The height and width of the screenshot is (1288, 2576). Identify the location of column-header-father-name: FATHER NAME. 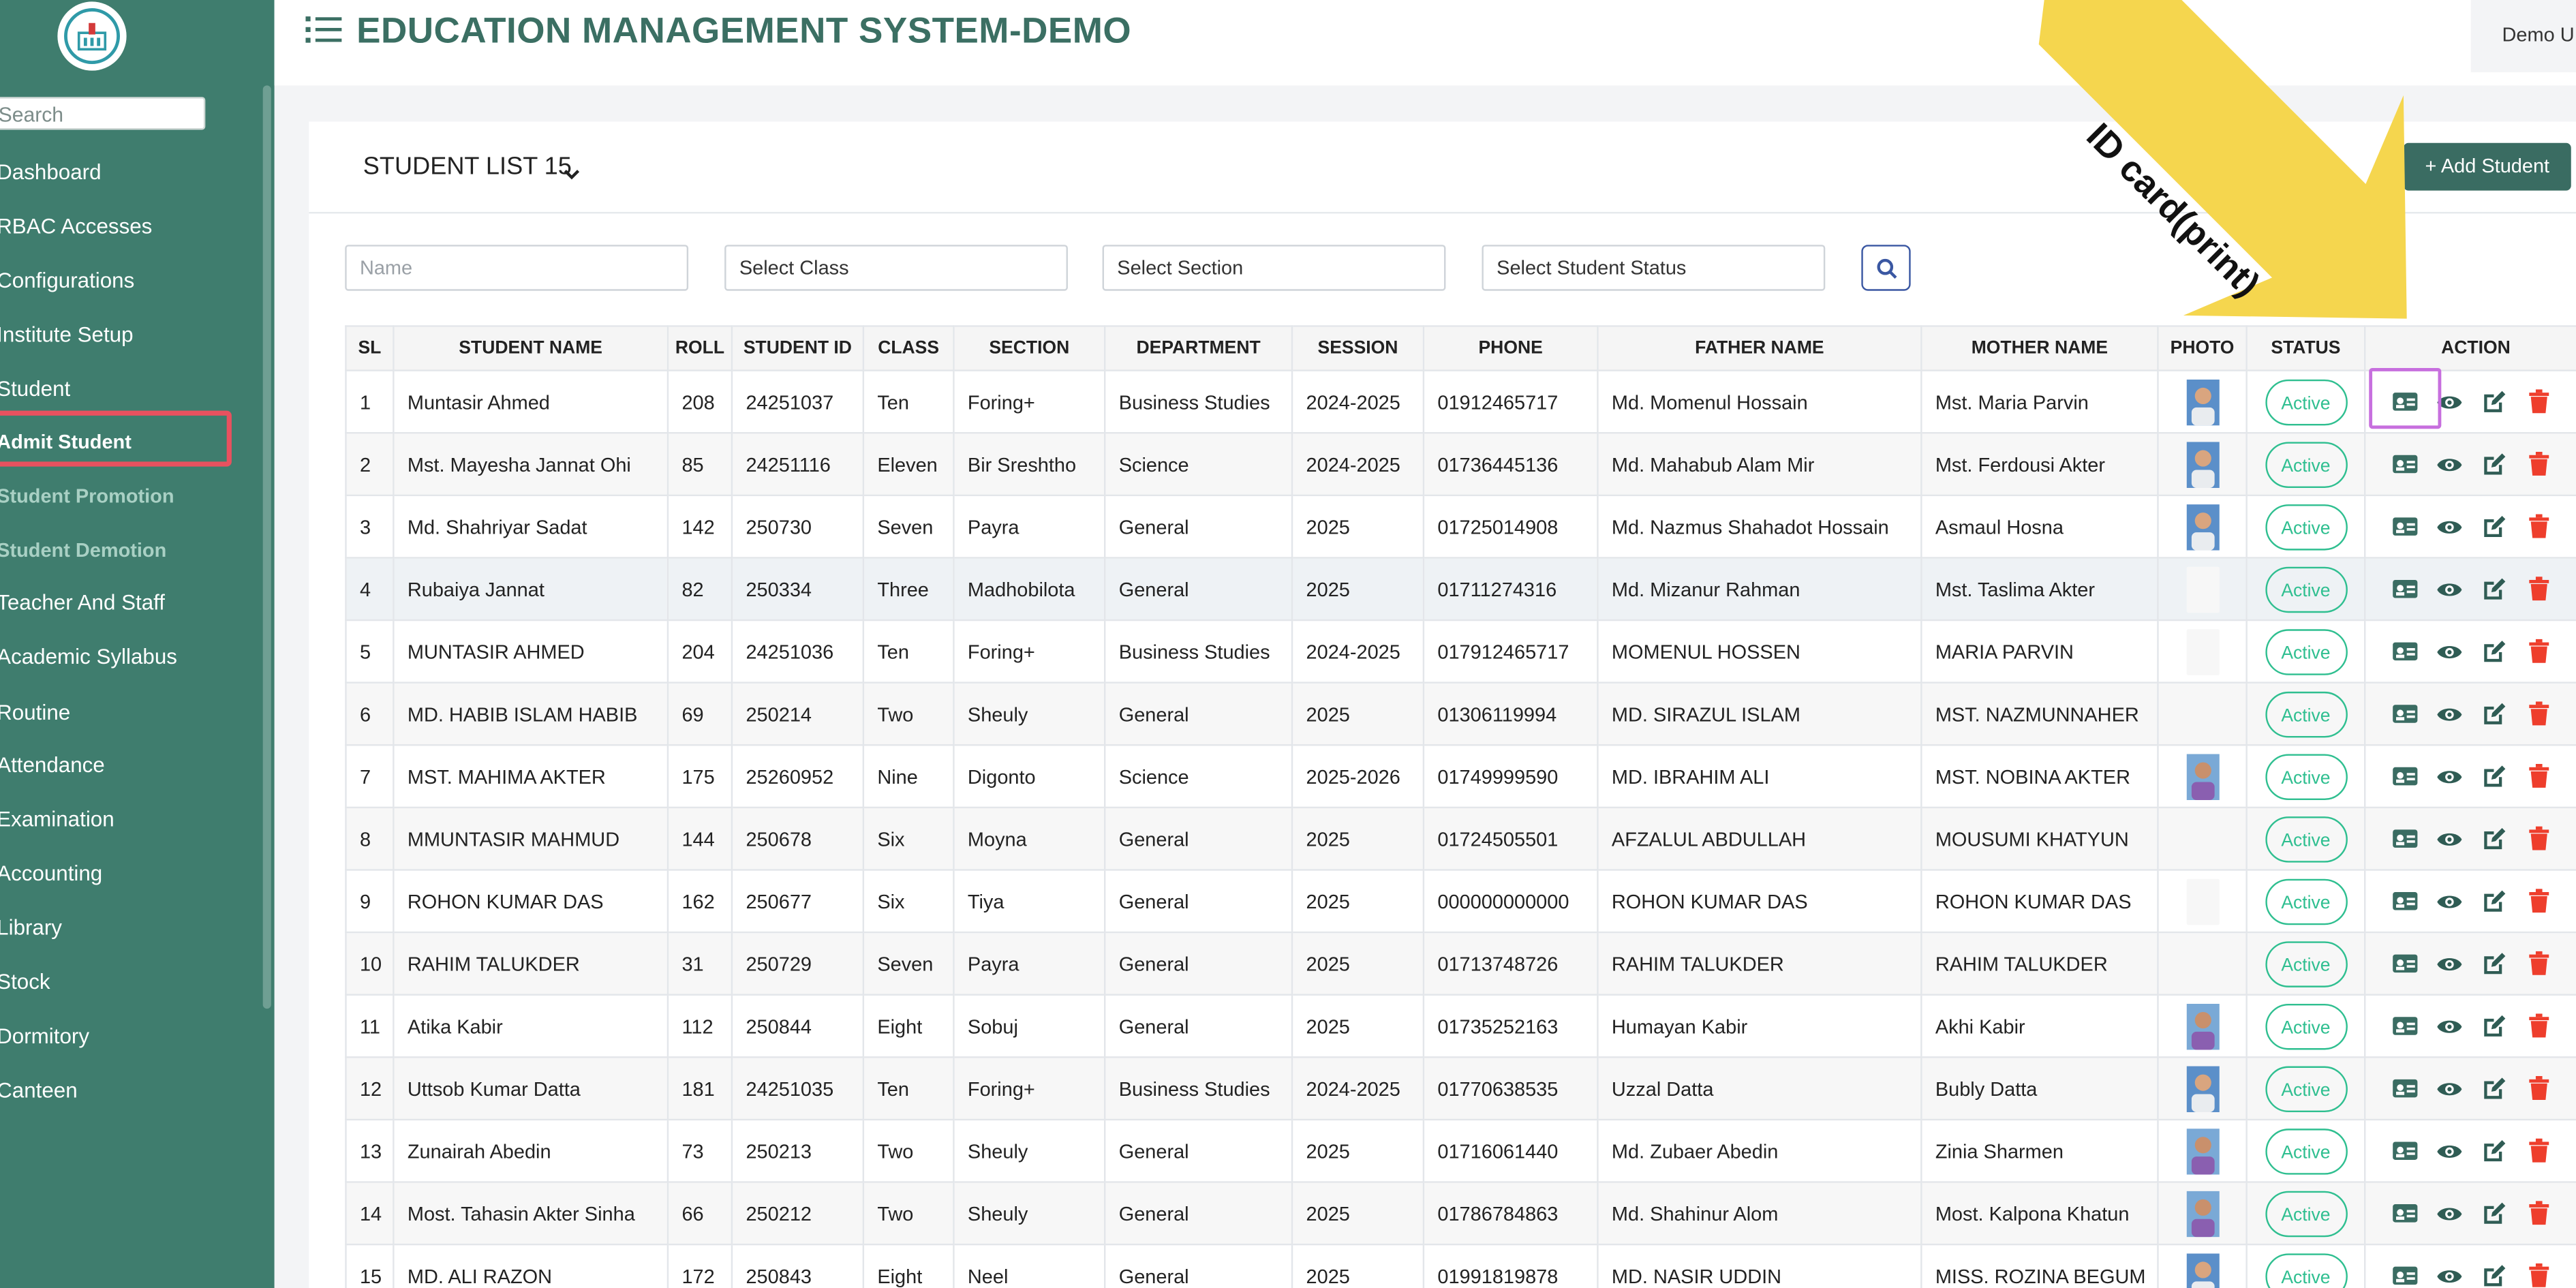
(1759, 348).